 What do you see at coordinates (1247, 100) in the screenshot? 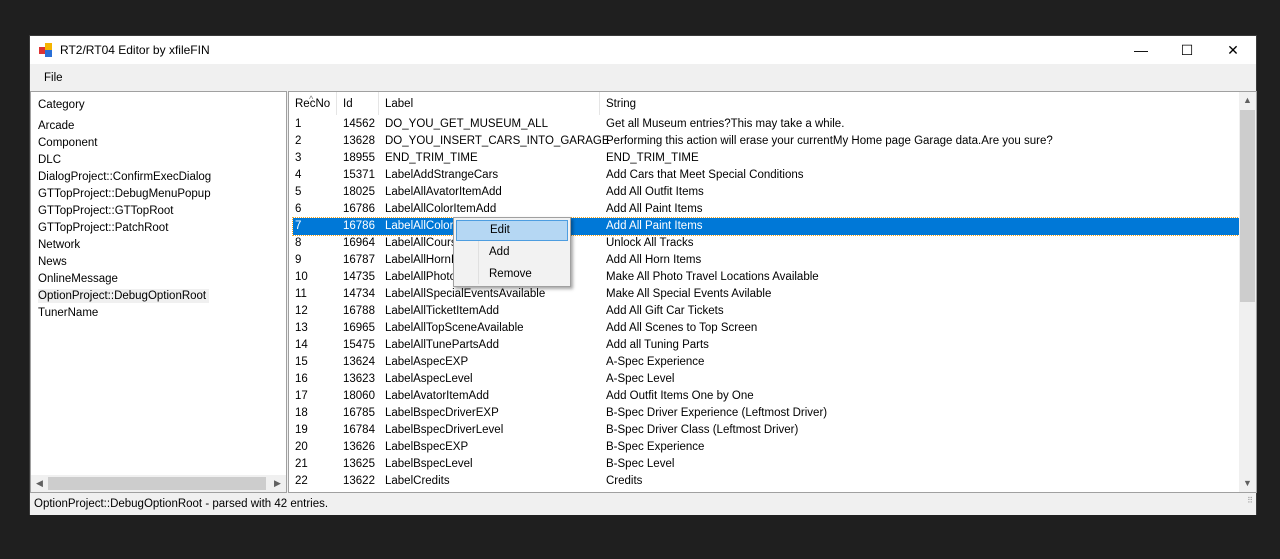
I see `scroll-up-icon: ▲` at bounding box center [1247, 100].